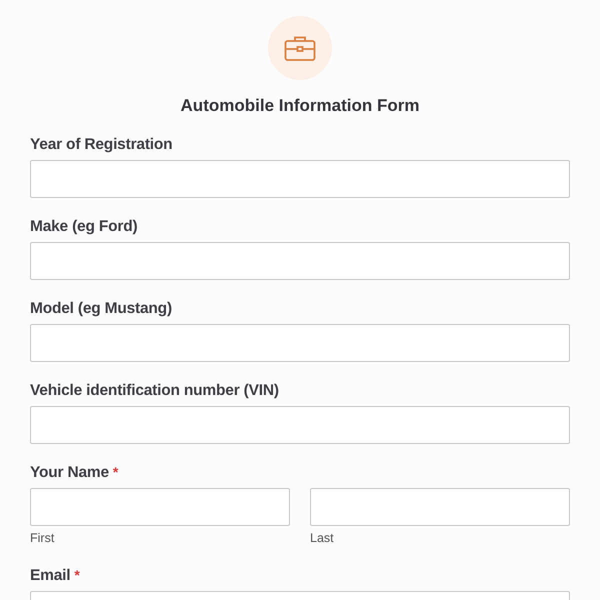 The width and height of the screenshot is (600, 600). Describe the element at coordinates (69, 473) in the screenshot. I see `field-label: Your Name` at that location.